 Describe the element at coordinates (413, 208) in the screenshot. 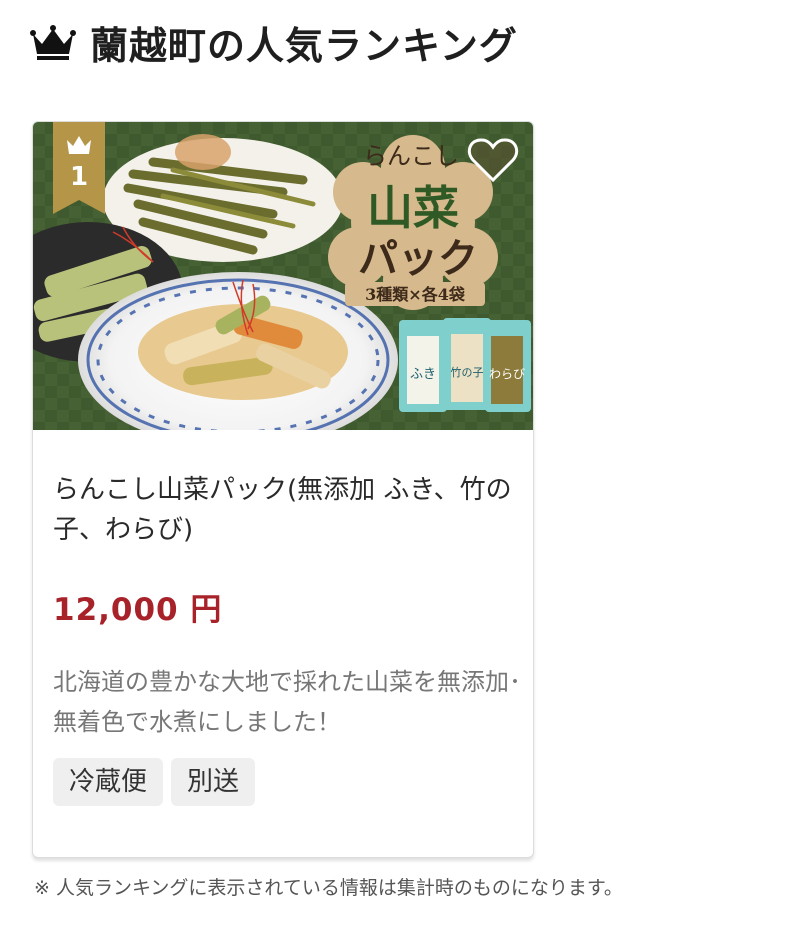

I see `svg-text: 山菜` at that location.